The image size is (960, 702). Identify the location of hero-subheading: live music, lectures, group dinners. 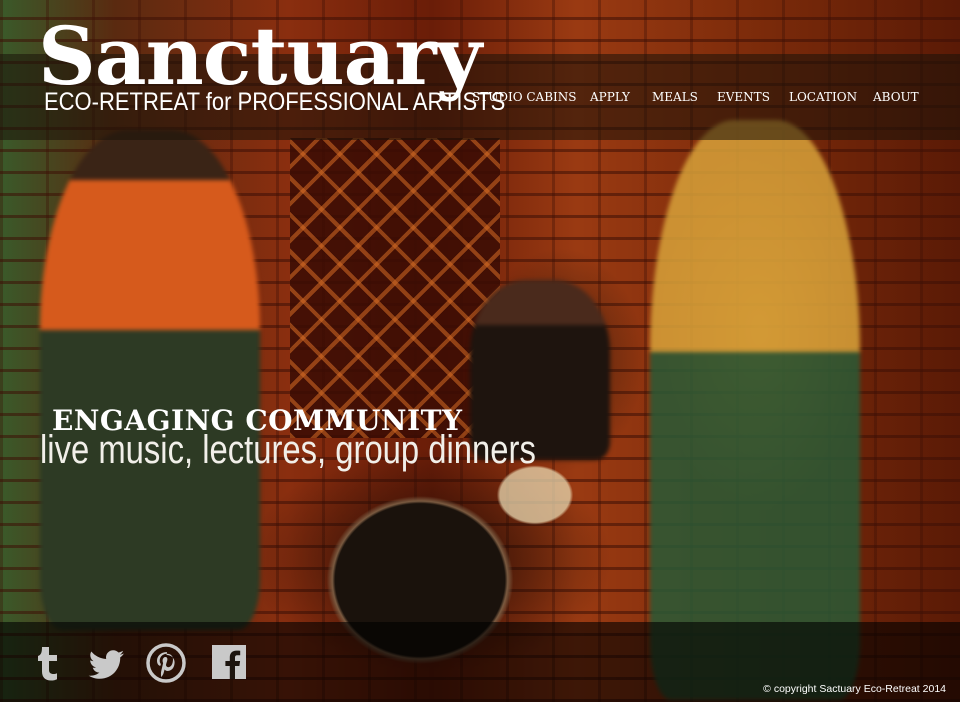
(288, 450).